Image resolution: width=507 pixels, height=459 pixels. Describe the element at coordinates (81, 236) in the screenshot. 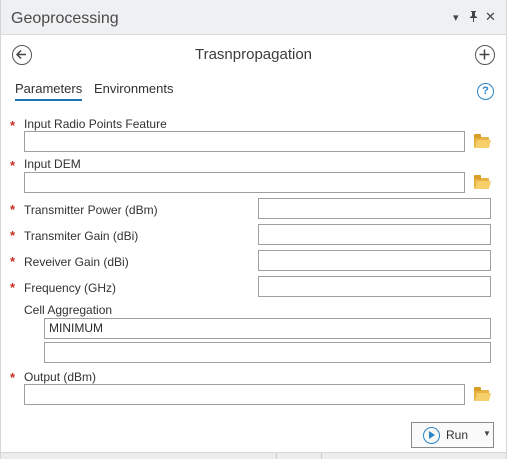

I see `tx-gain-label: Transmiter Gain (dBi)` at that location.